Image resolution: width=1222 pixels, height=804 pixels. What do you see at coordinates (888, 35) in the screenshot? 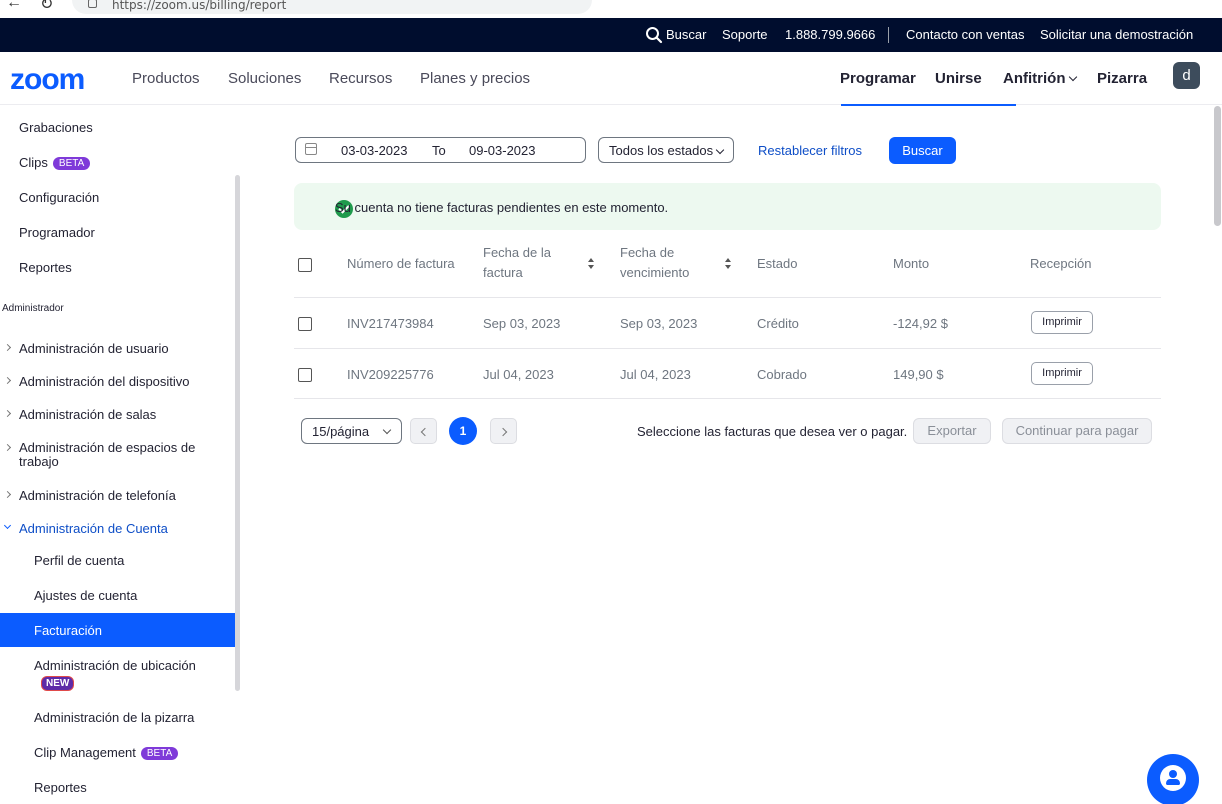
I see `topbar-divider` at bounding box center [888, 35].